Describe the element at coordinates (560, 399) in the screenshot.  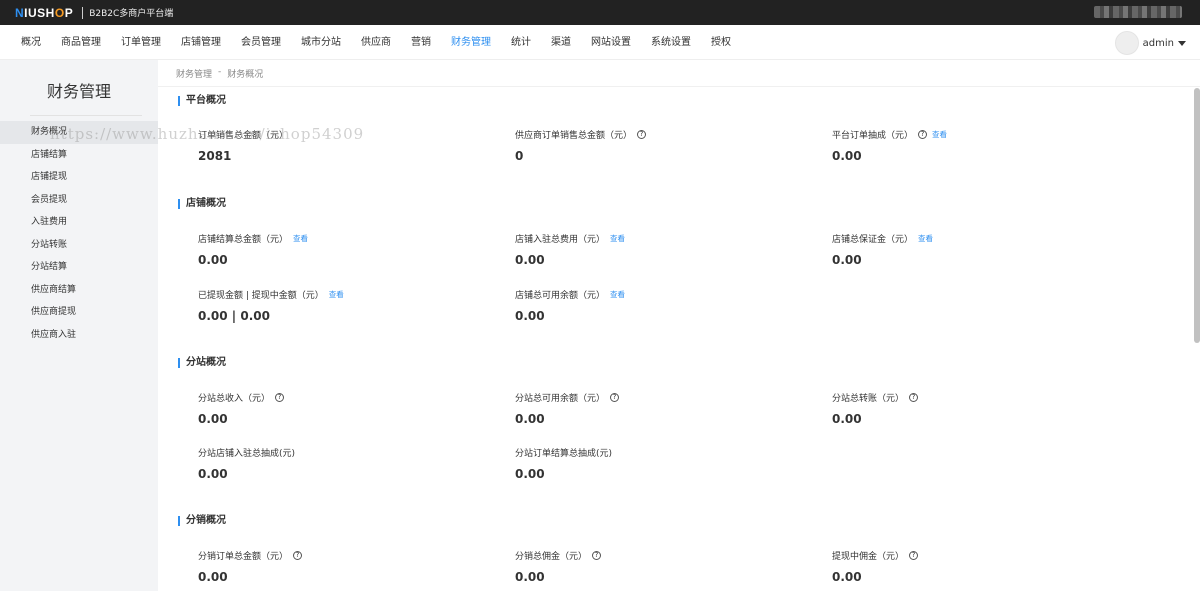
I see `metric-label: 分站总可用余额（元）` at that location.